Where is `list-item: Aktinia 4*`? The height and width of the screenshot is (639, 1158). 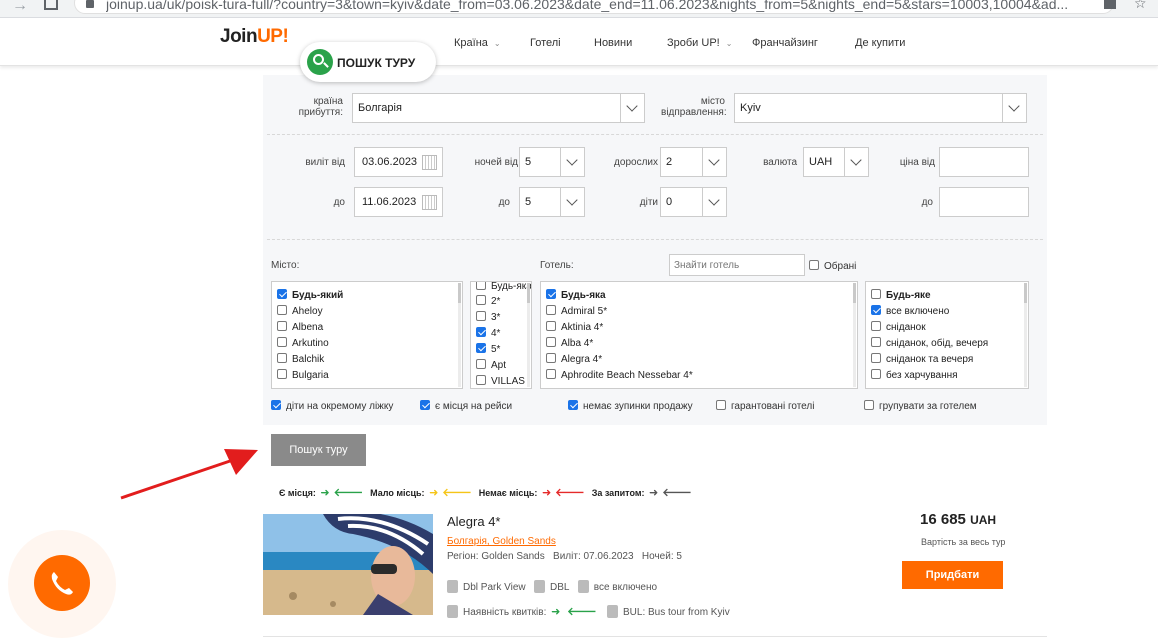
list-item: Aktinia 4* is located at coordinates (574, 328).